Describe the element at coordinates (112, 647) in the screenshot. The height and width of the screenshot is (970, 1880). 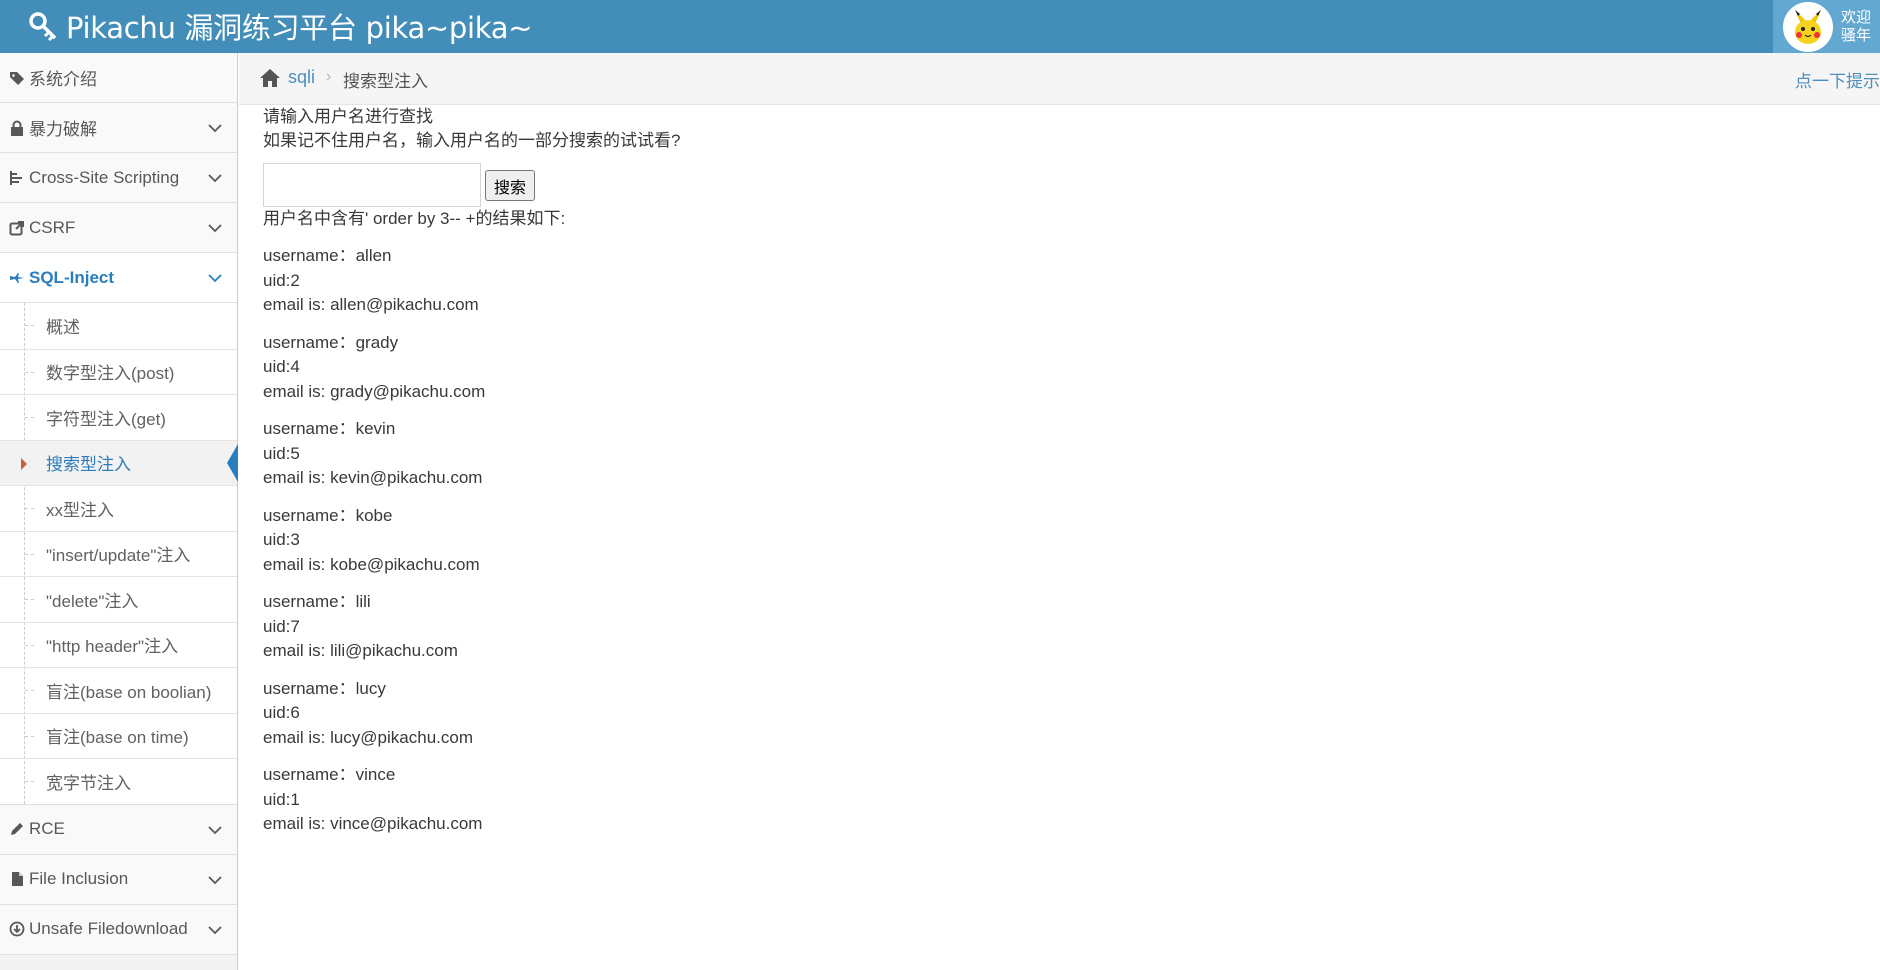
I see `submenu-item-label: "http header"注入` at that location.